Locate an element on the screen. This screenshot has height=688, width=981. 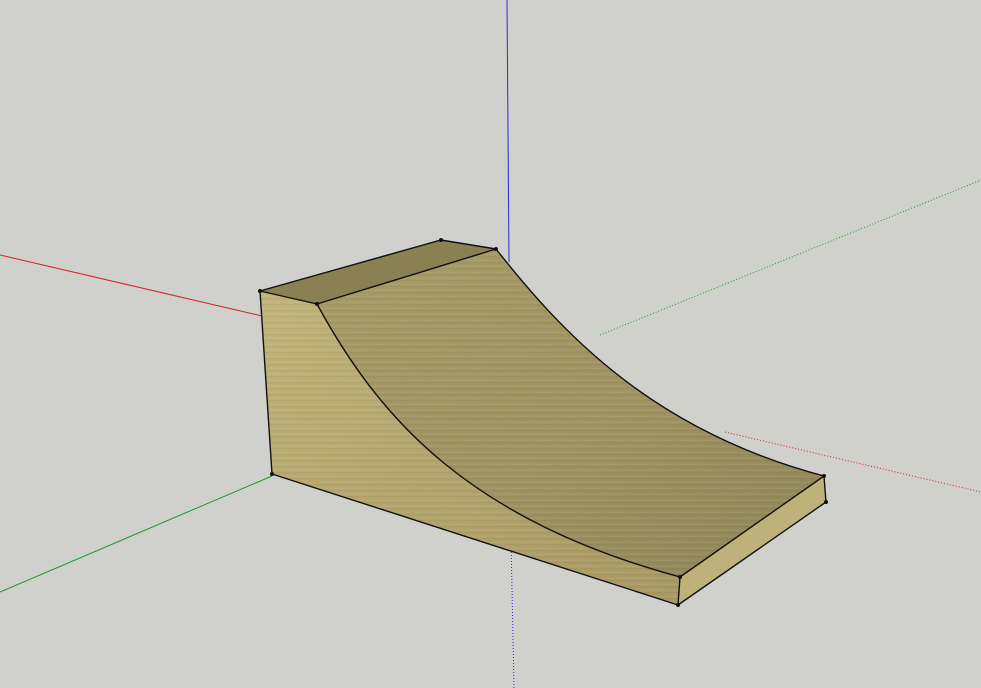
green-axis-negative is located at coordinates (790, 257).